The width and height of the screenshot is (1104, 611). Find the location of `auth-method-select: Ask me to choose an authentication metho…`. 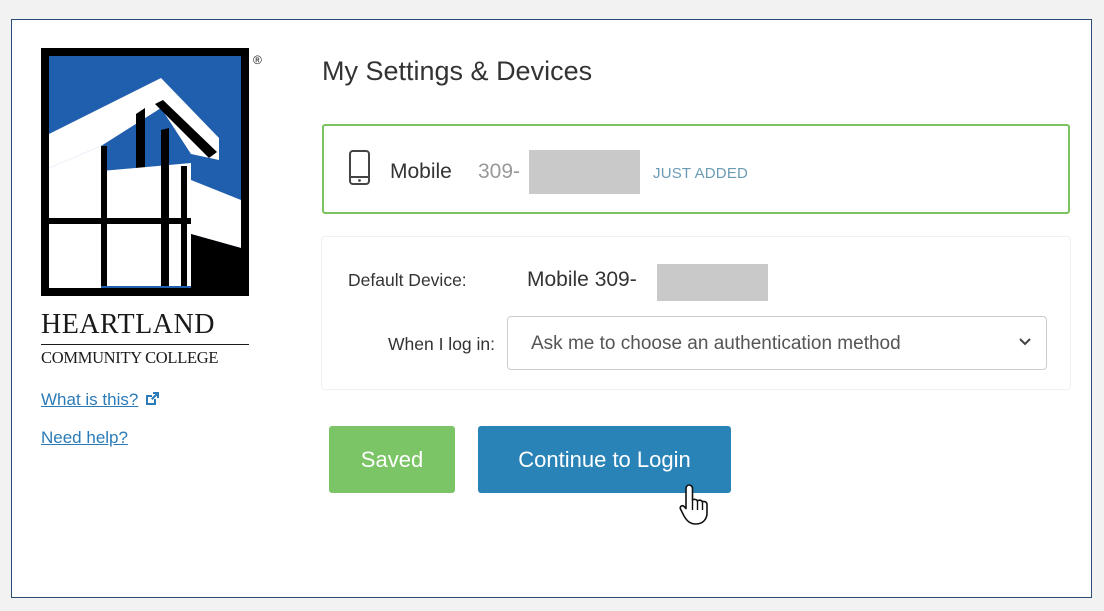

auth-method-select: Ask me to choose an authentication metho… is located at coordinates (777, 343).